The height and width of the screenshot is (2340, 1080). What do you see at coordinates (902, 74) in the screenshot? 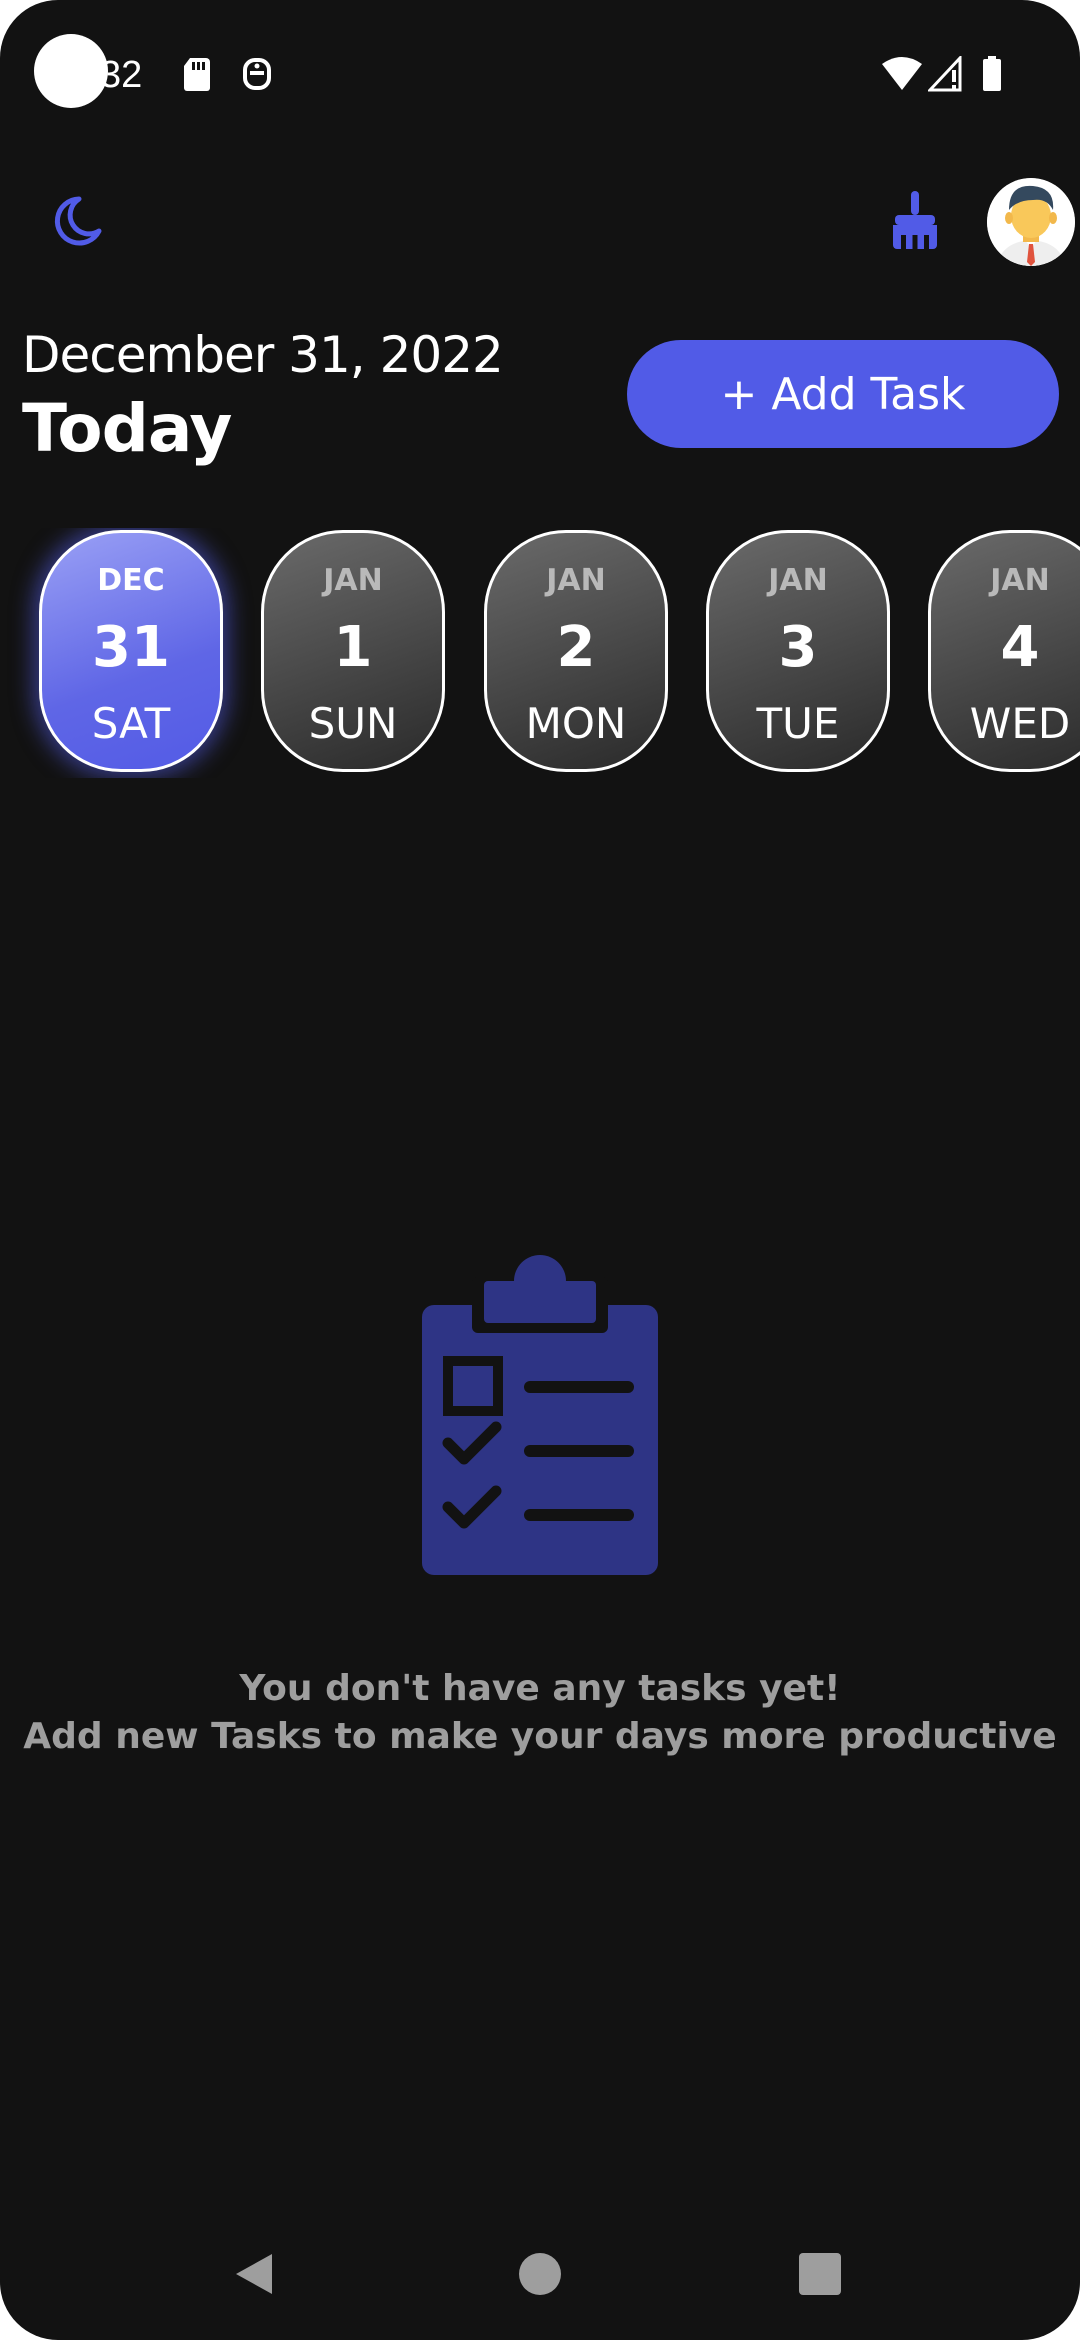
I see `wifi-icon` at bounding box center [902, 74].